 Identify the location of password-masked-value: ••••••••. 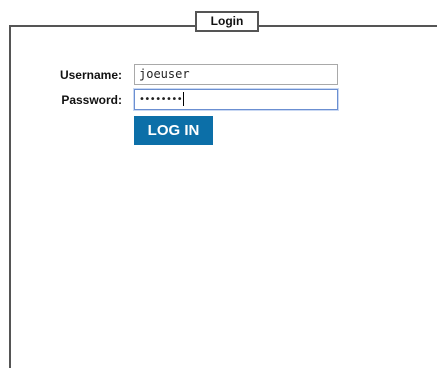
(161, 99).